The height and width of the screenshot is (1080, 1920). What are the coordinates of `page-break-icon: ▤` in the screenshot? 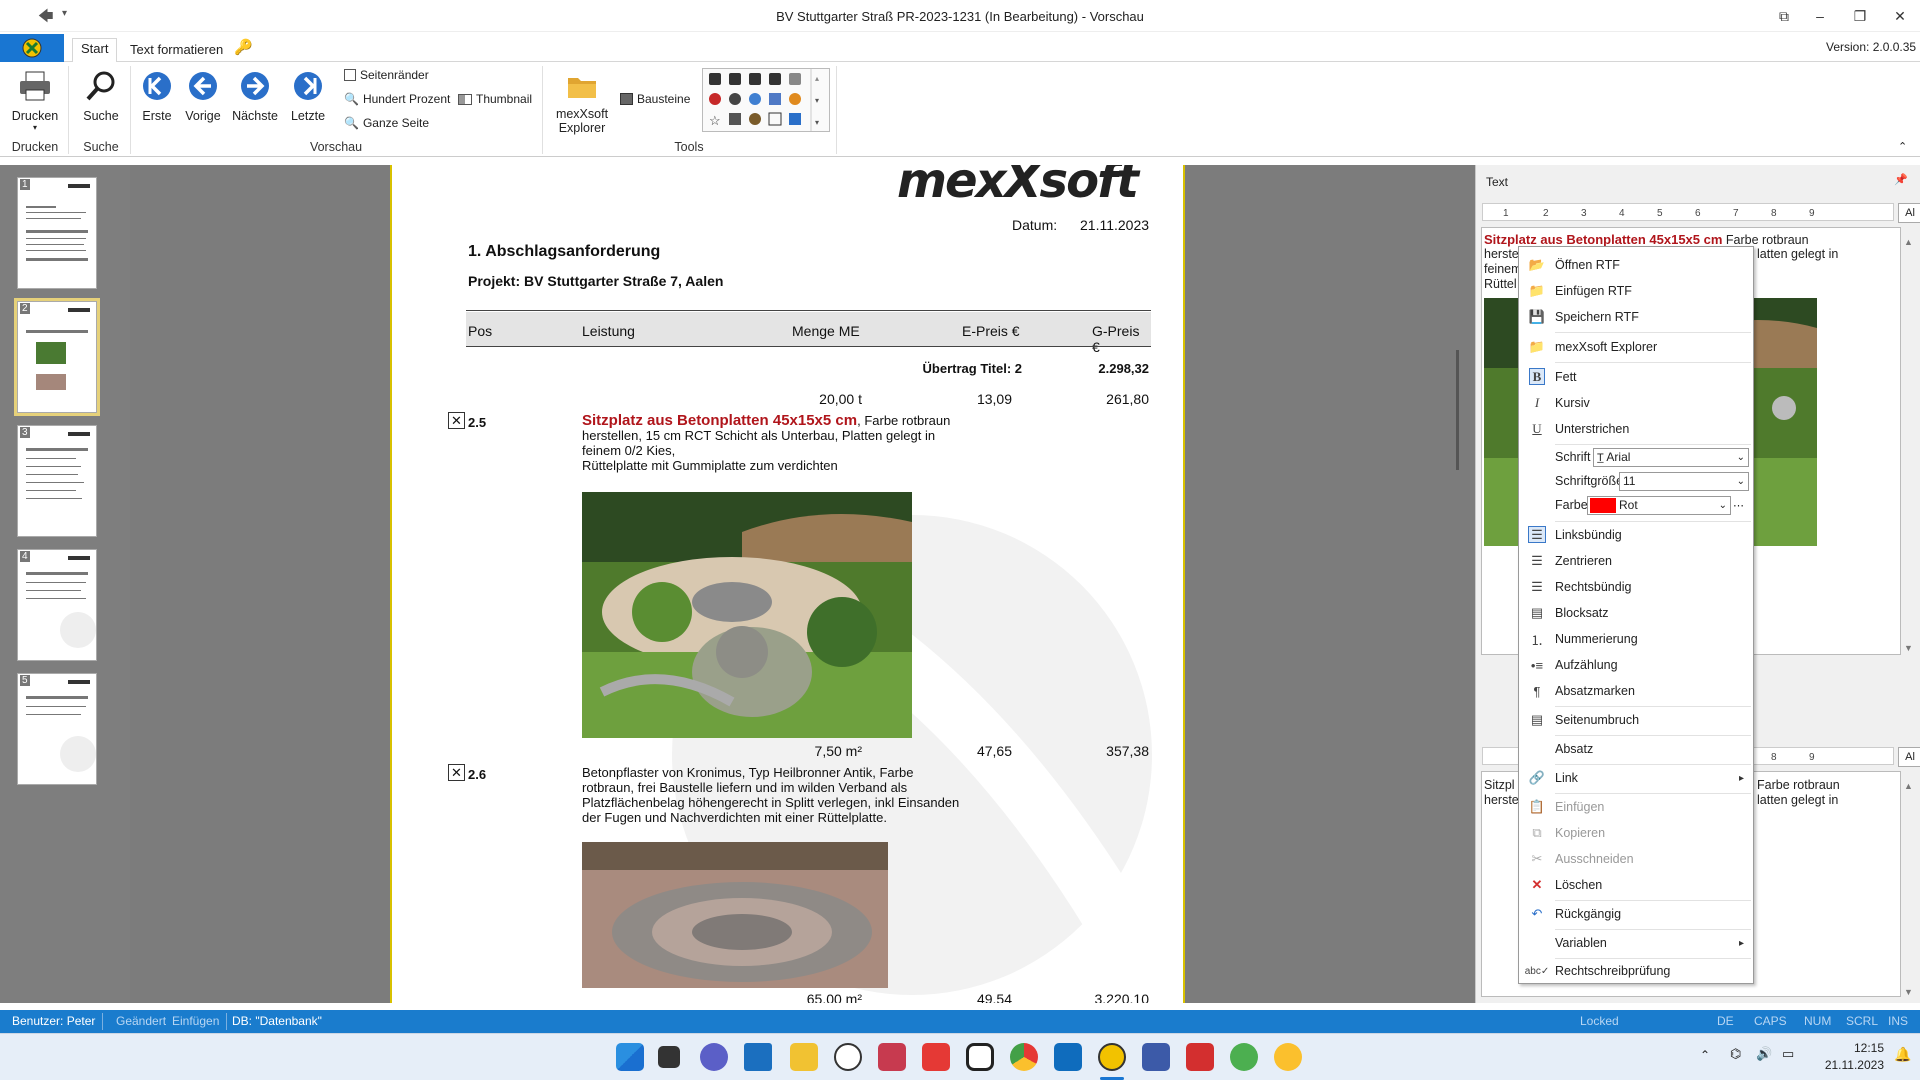 It's located at (1537, 719).